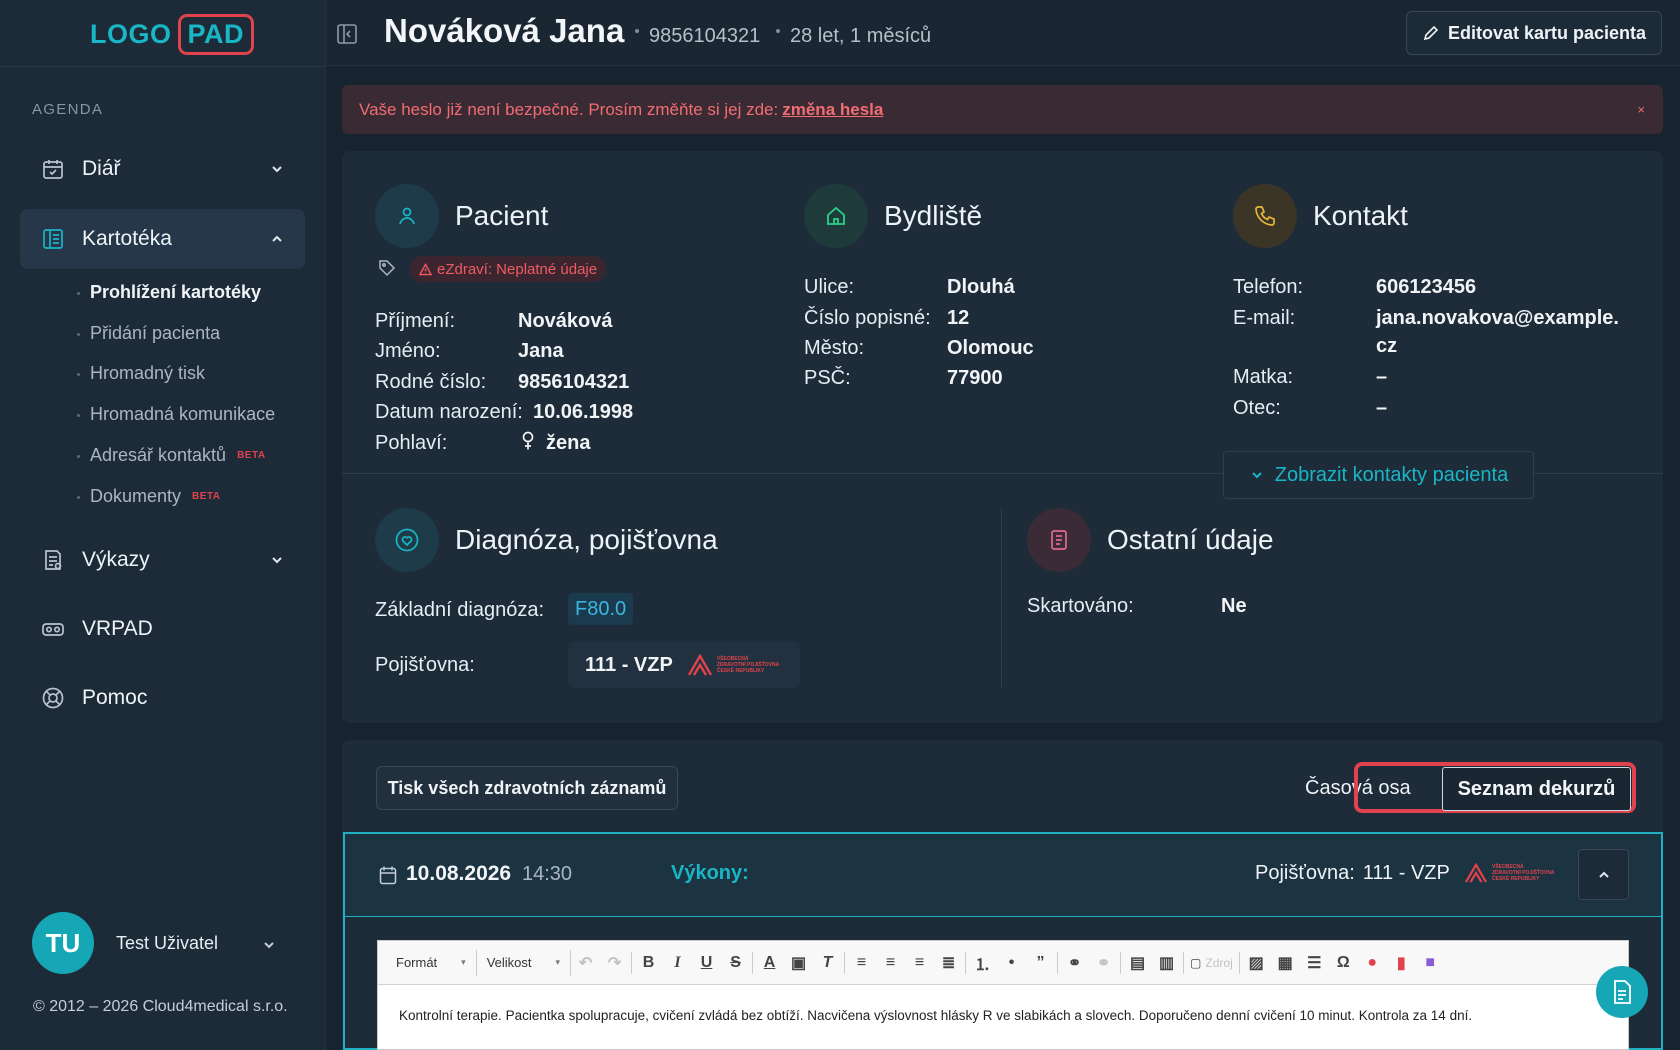 Image resolution: width=1680 pixels, height=1050 pixels. Describe the element at coordinates (1256, 963) in the screenshot. I see `image-icon: ▨` at that location.